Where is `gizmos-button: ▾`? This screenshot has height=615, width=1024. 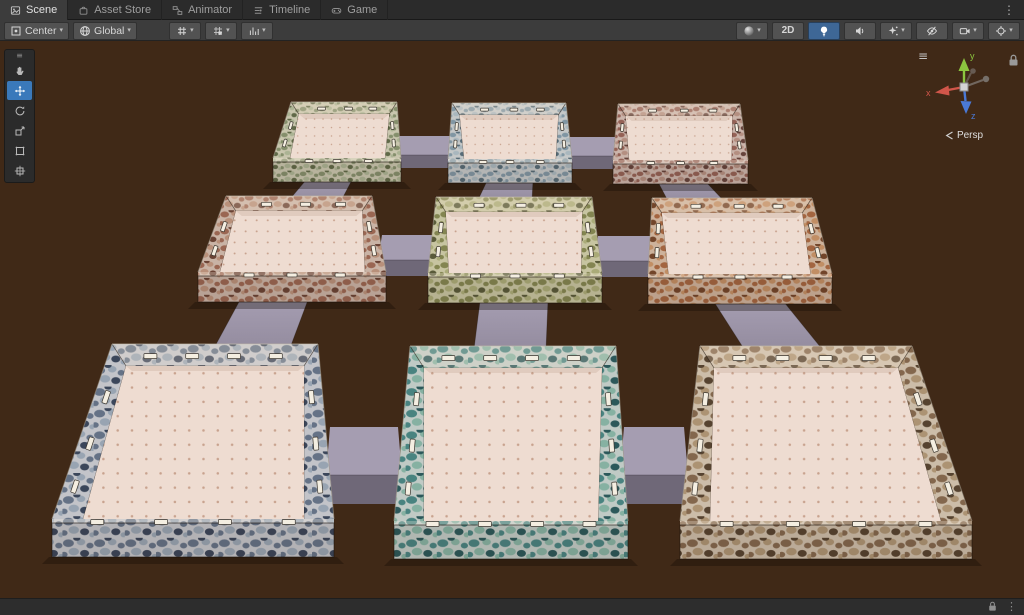
gizmos-button: ▾ is located at coordinates (1004, 30).